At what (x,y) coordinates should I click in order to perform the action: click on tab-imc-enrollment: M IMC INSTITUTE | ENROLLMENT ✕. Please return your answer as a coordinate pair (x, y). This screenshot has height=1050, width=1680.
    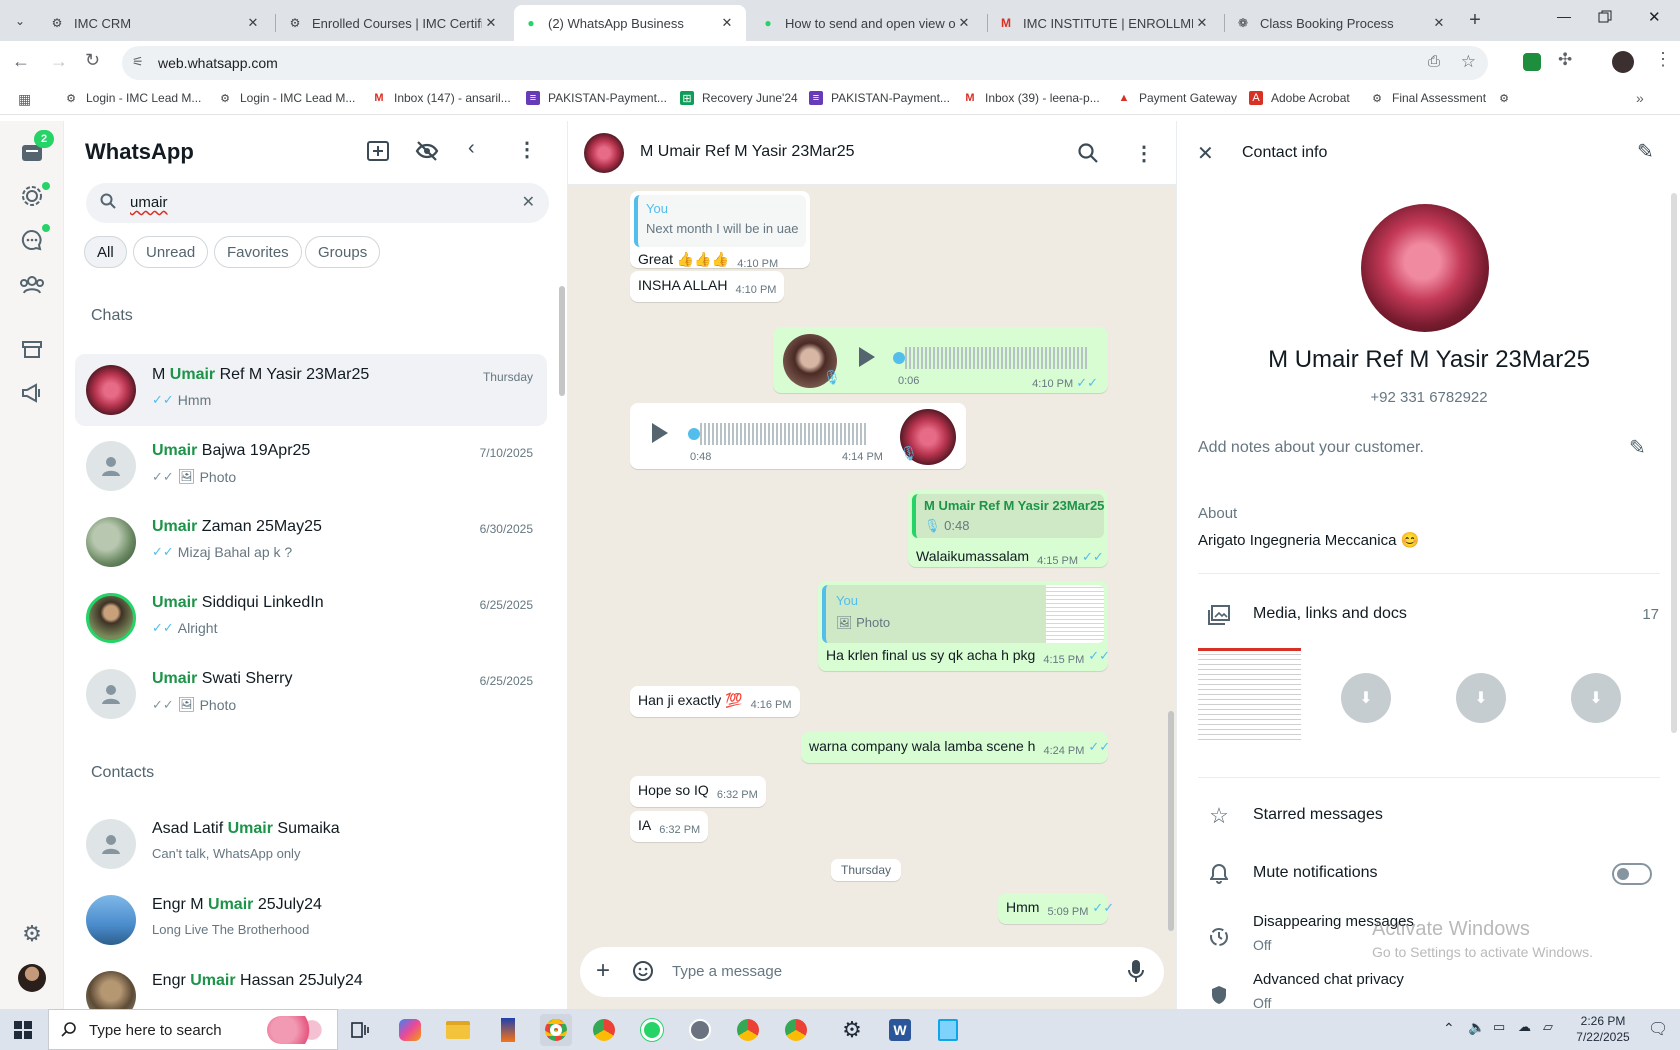
    Looking at the image, I should click on (1105, 23).